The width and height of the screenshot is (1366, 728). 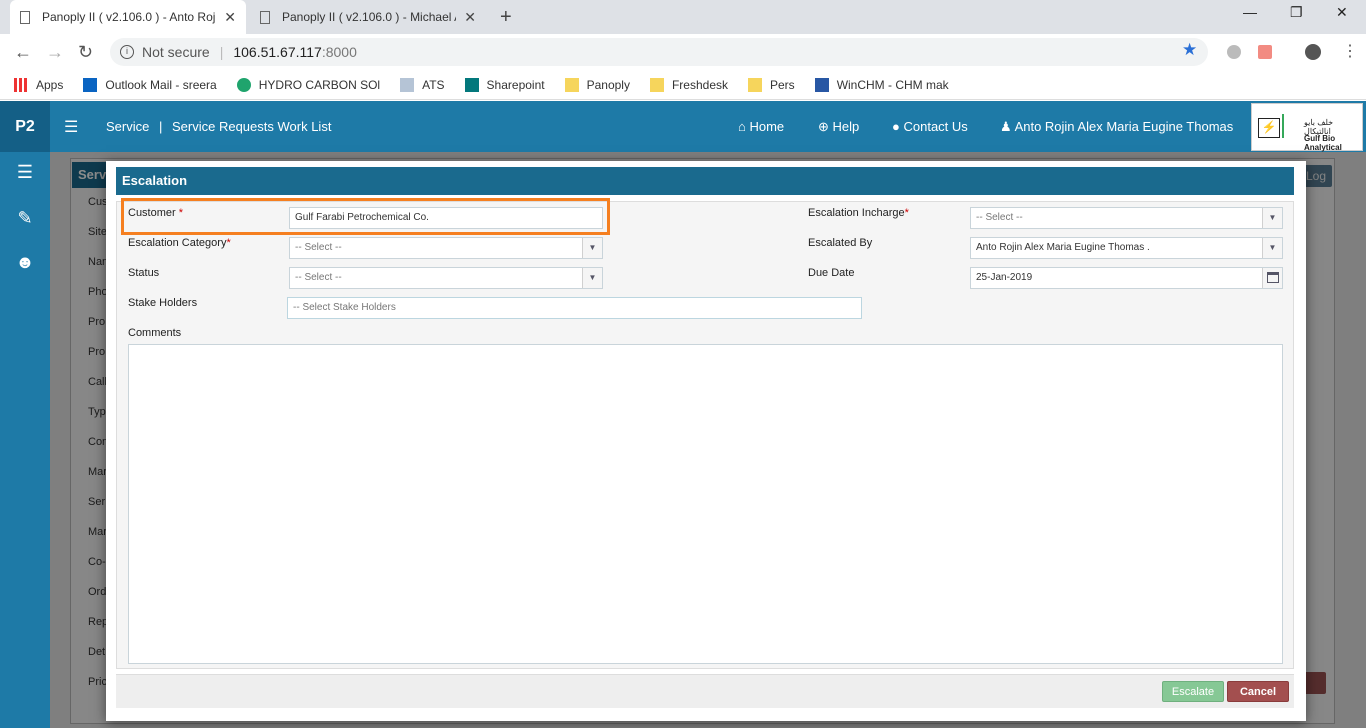 What do you see at coordinates (1063, 247) in the screenshot?
I see `escalated-by-value: Anto Rojin Alex Maria Eugine Thomas .` at bounding box center [1063, 247].